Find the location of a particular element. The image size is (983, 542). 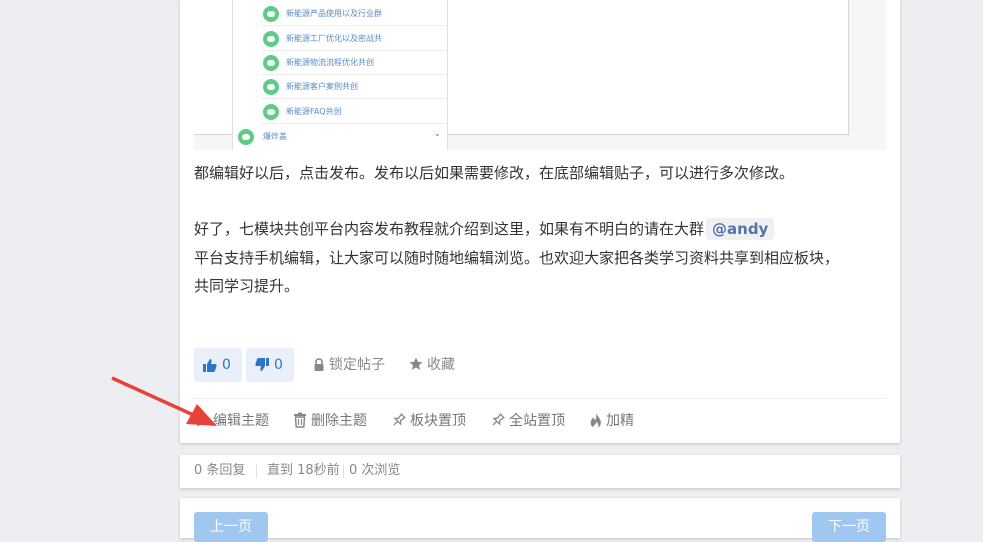

menu-item: 新能源产品使用以及行业群 is located at coordinates (354, 14).